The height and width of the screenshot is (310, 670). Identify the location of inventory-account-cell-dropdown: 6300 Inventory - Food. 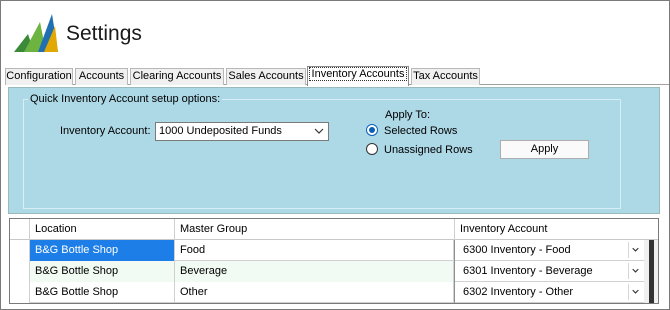
(549, 250).